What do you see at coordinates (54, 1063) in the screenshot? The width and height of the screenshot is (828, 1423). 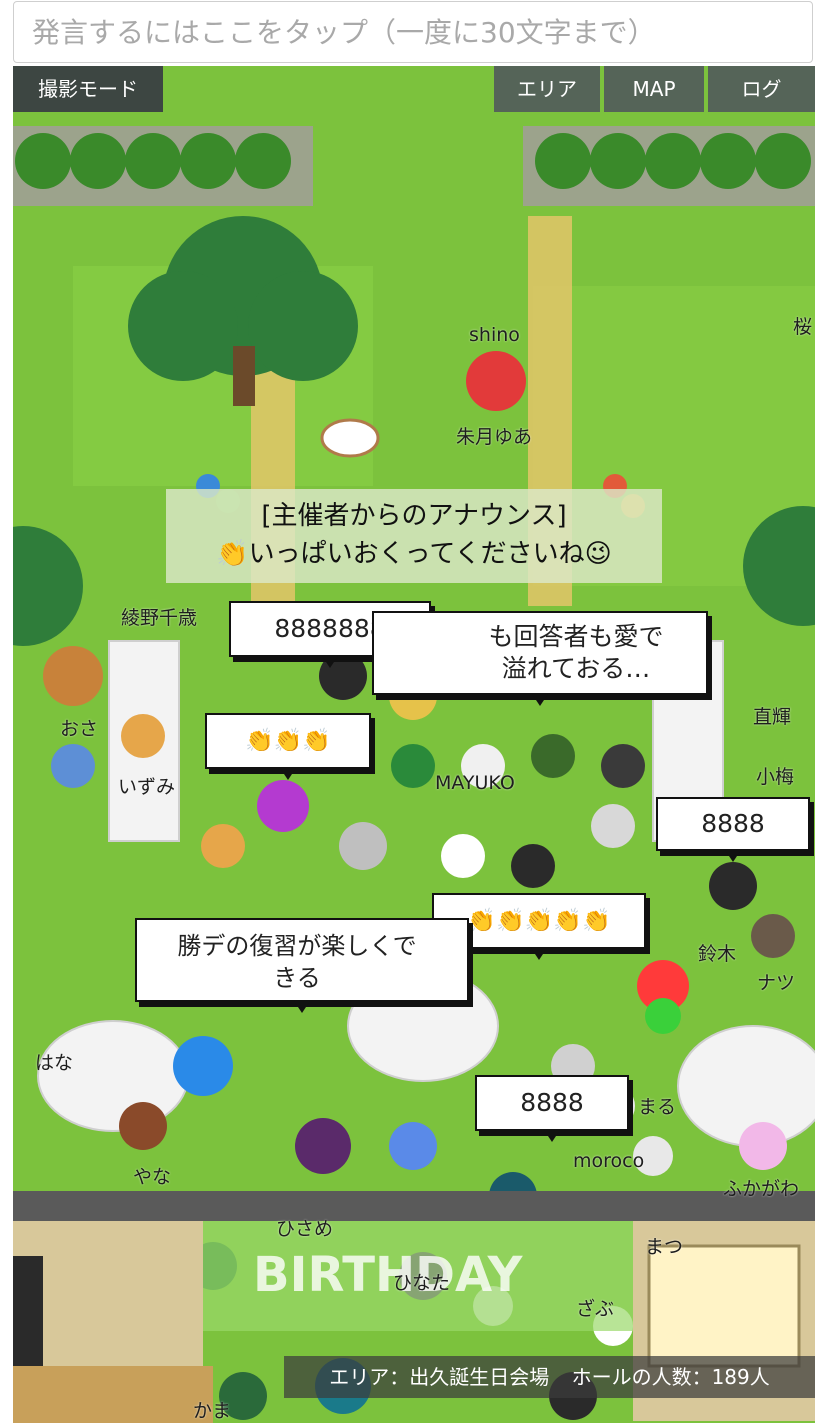 I see `player-name: はな` at bounding box center [54, 1063].